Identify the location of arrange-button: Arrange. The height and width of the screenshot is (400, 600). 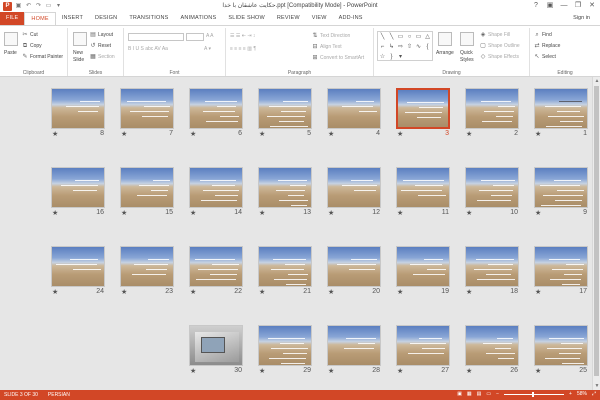
(445, 53).